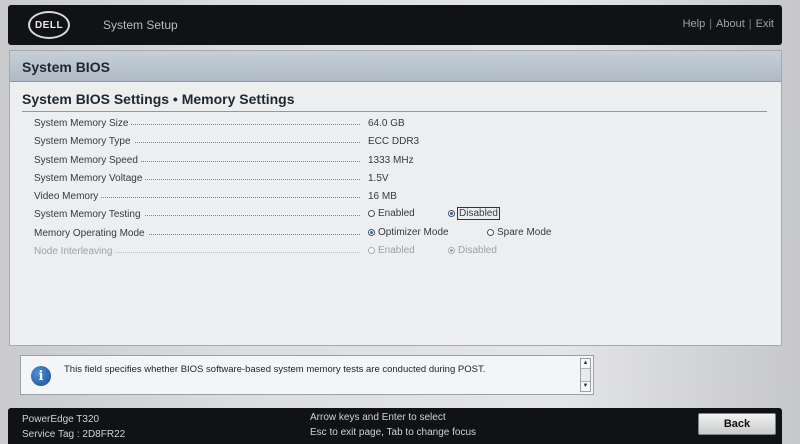 The width and height of the screenshot is (800, 444). Describe the element at coordinates (394, 179) in the screenshot. I see `setting-row-memory-voltage: System Memory Voltage 1.5V` at that location.